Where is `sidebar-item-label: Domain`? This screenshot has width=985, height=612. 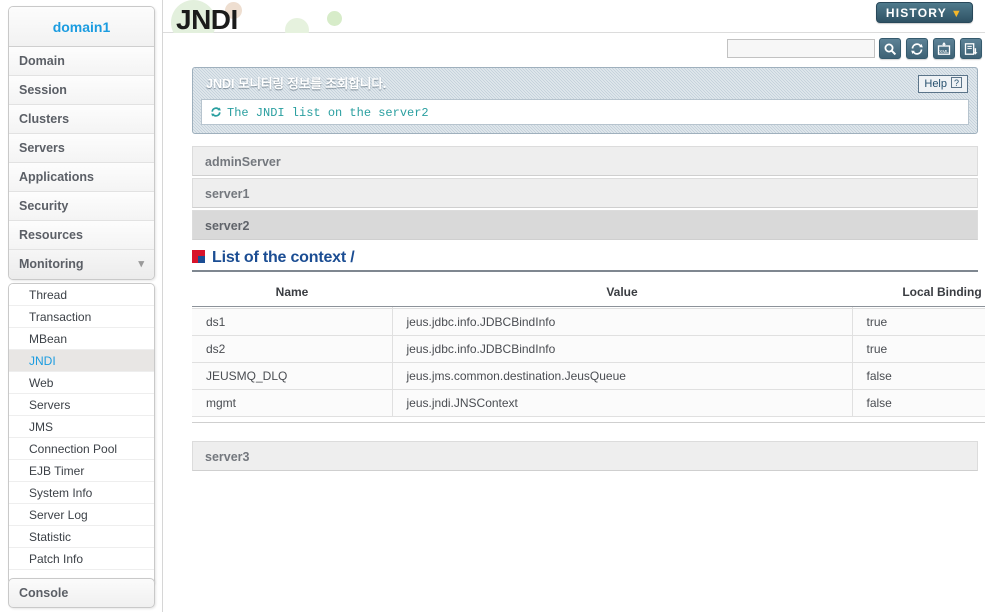 sidebar-item-label: Domain is located at coordinates (42, 61).